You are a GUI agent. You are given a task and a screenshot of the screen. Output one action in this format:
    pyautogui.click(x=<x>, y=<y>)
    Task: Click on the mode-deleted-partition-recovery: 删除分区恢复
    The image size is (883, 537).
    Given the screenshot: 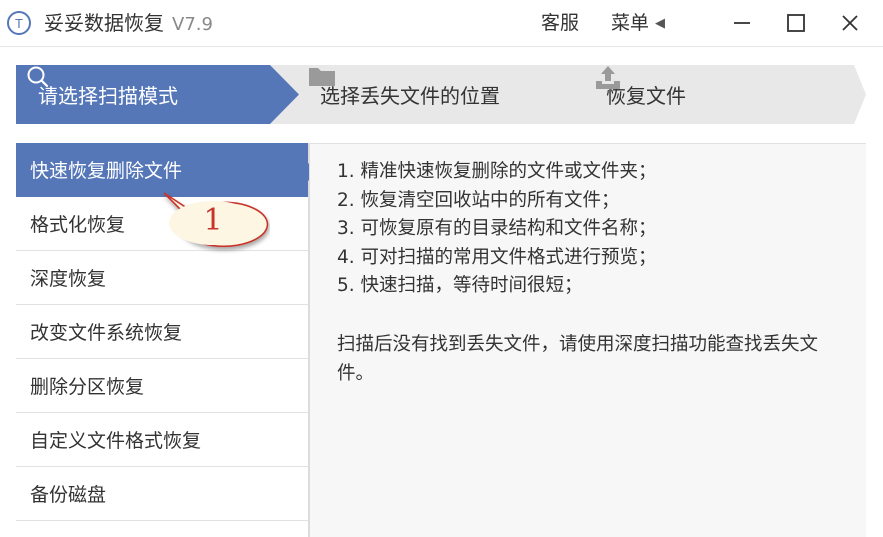 What is the action you would take?
    pyautogui.click(x=162, y=386)
    